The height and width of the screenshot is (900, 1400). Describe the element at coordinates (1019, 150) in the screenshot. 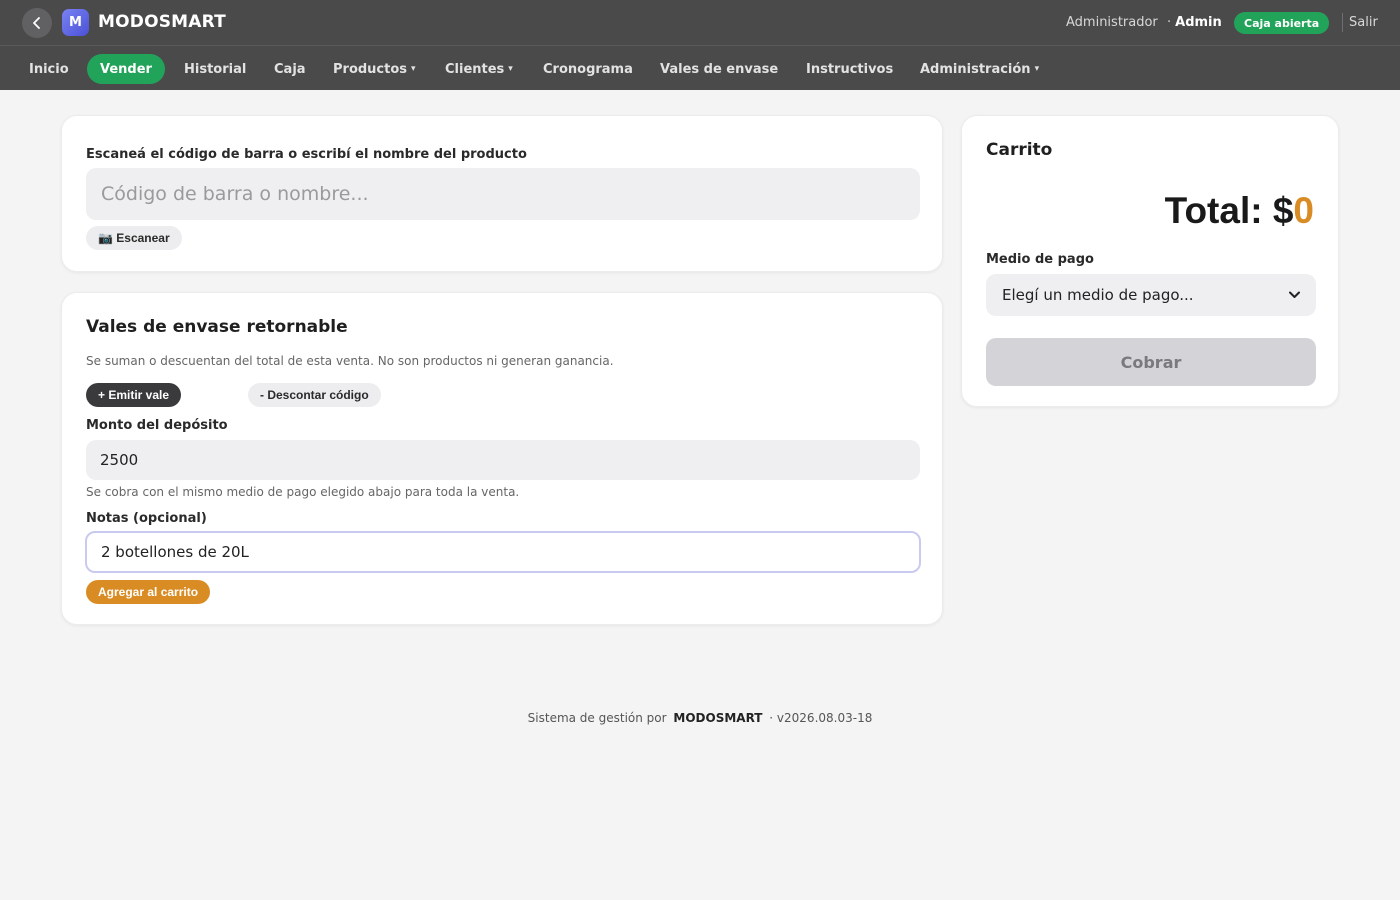

I see `cart-title: Carrito` at that location.